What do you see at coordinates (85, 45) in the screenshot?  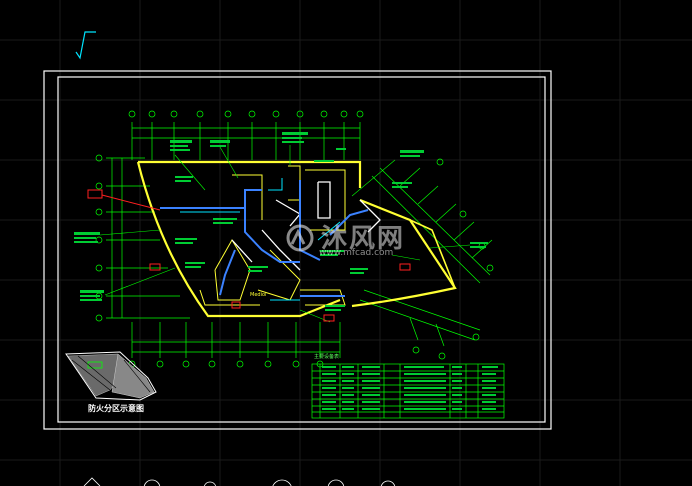 I see `ucs-icon` at bounding box center [85, 45].